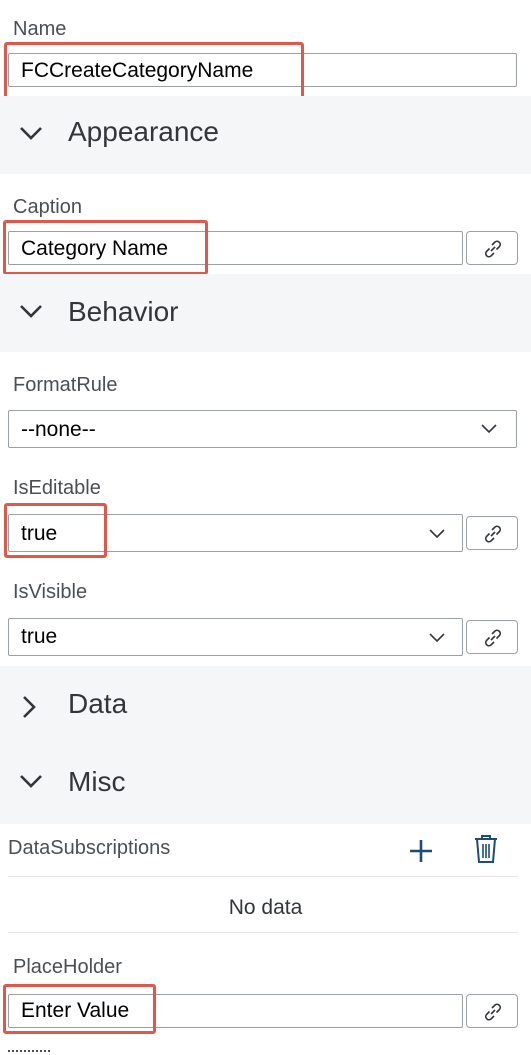 The width and height of the screenshot is (531, 1055). I want to click on iseditable-highlight, so click(55, 530).